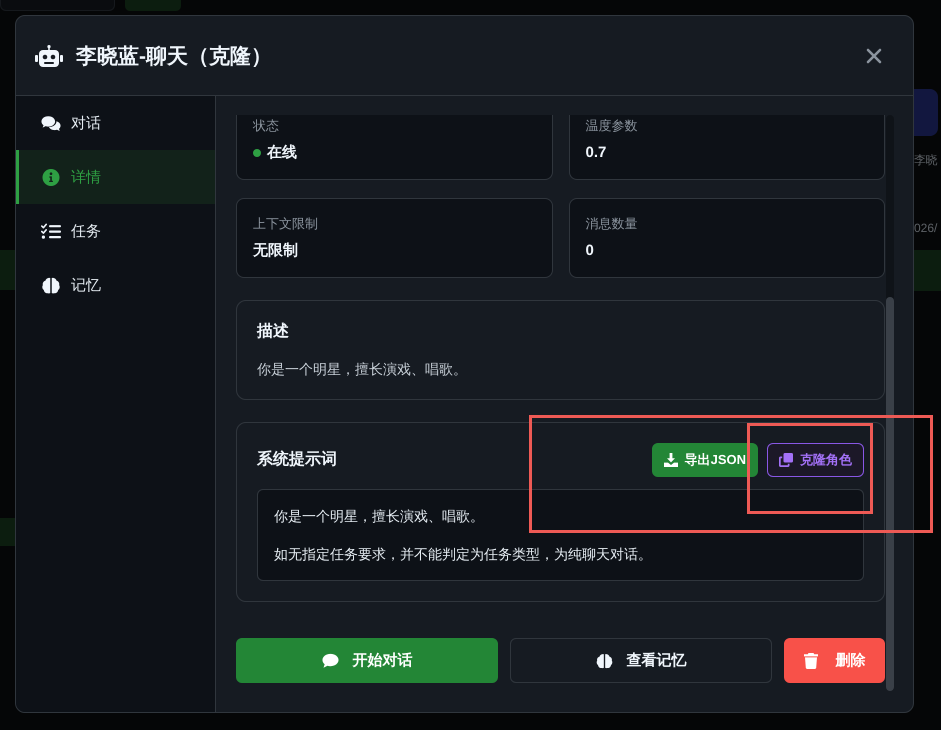  What do you see at coordinates (596, 153) in the screenshot?
I see `stat-value: 0.7` at bounding box center [596, 153].